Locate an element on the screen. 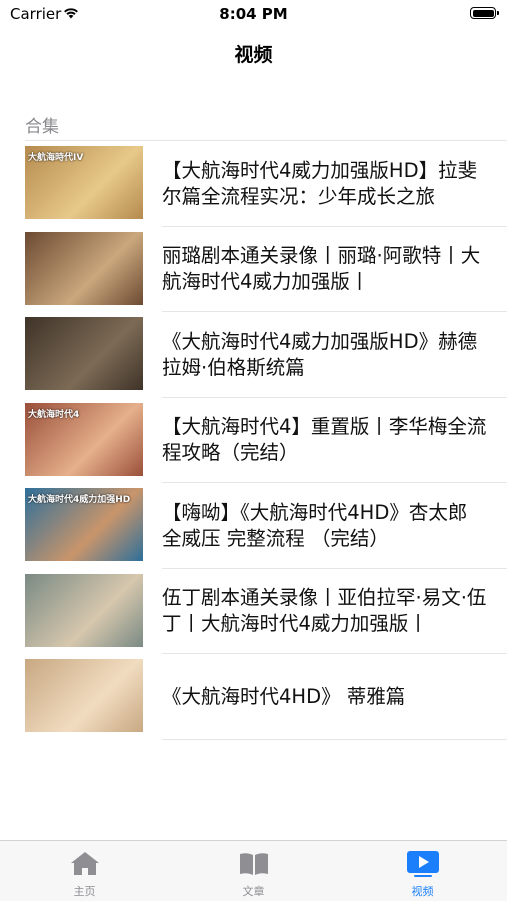 The width and height of the screenshot is (507, 901). list-item: 大航海時代IV 【大航海时代4威力加强版HD】拉斐尔篇全流程实况：少年成长之旅 is located at coordinates (253, 184).